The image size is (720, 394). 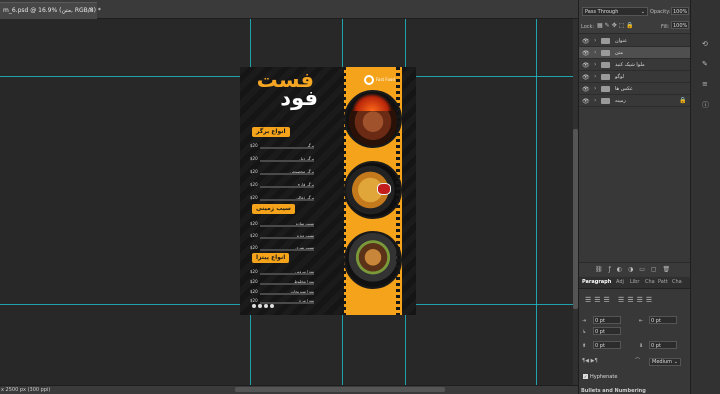 I want to click on layer-row: 👁 › لوگو, so click(x=635, y=77).